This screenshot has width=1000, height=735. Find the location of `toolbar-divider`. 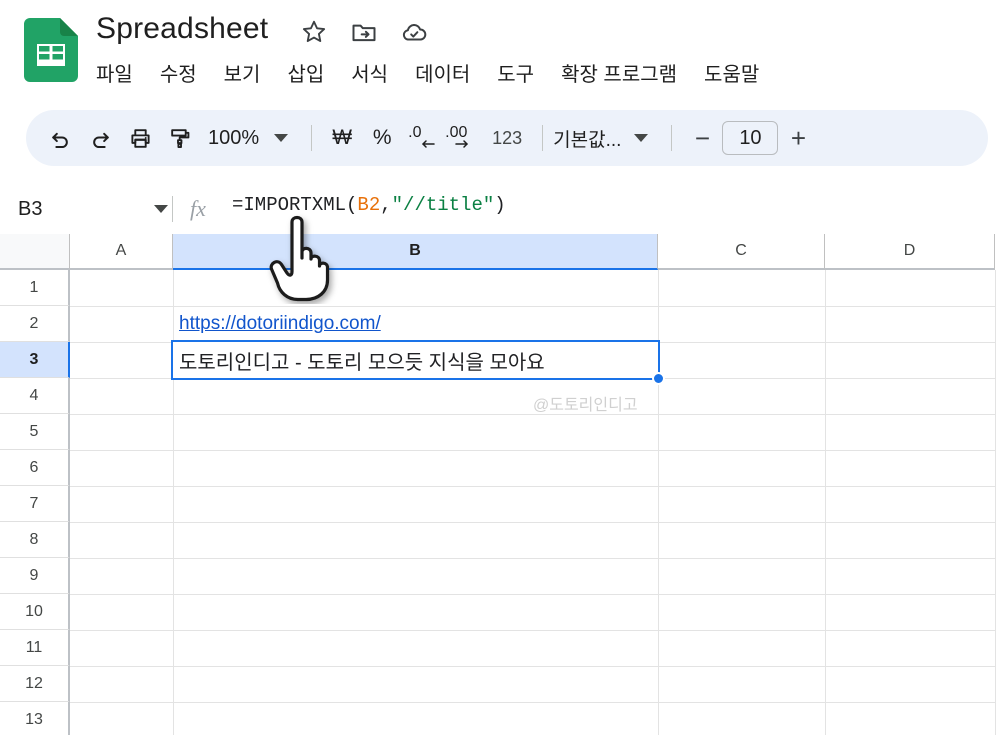

toolbar-divider is located at coordinates (312, 138).